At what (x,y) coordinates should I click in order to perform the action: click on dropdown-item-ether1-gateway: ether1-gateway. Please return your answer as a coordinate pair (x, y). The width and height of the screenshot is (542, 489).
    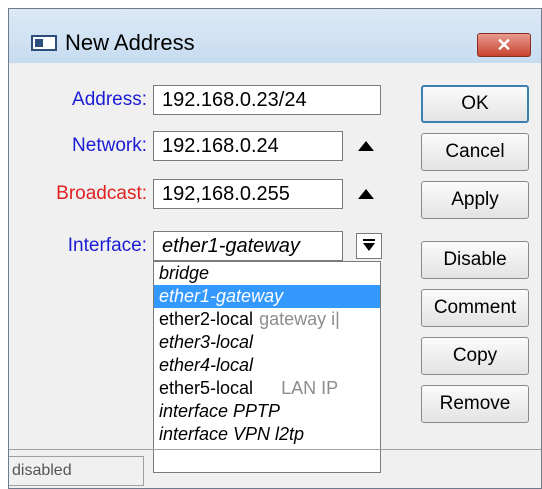
    Looking at the image, I should click on (267, 296).